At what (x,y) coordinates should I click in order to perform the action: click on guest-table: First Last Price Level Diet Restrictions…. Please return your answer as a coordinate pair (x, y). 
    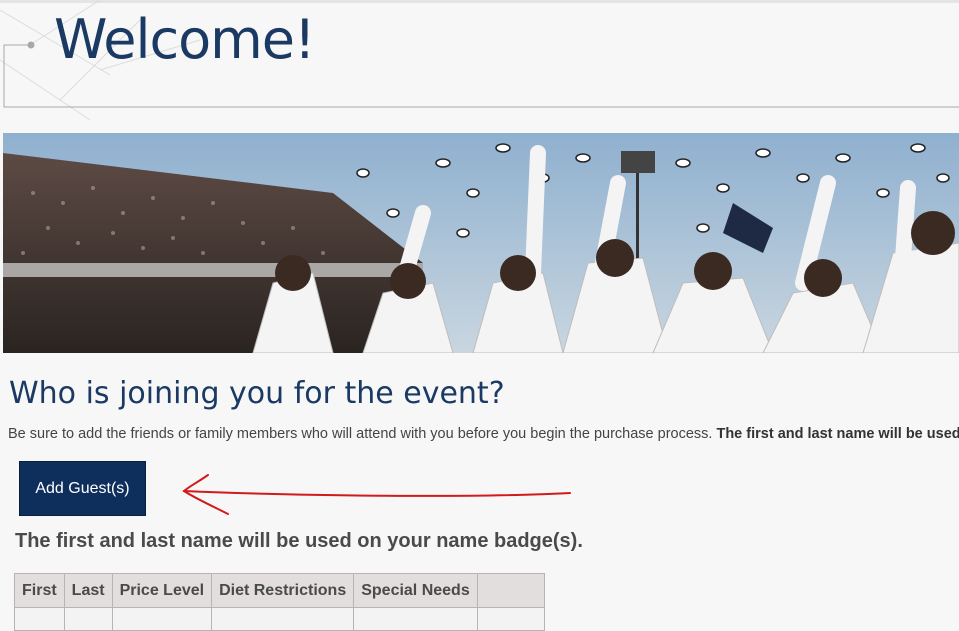
    Looking at the image, I should click on (279, 602).